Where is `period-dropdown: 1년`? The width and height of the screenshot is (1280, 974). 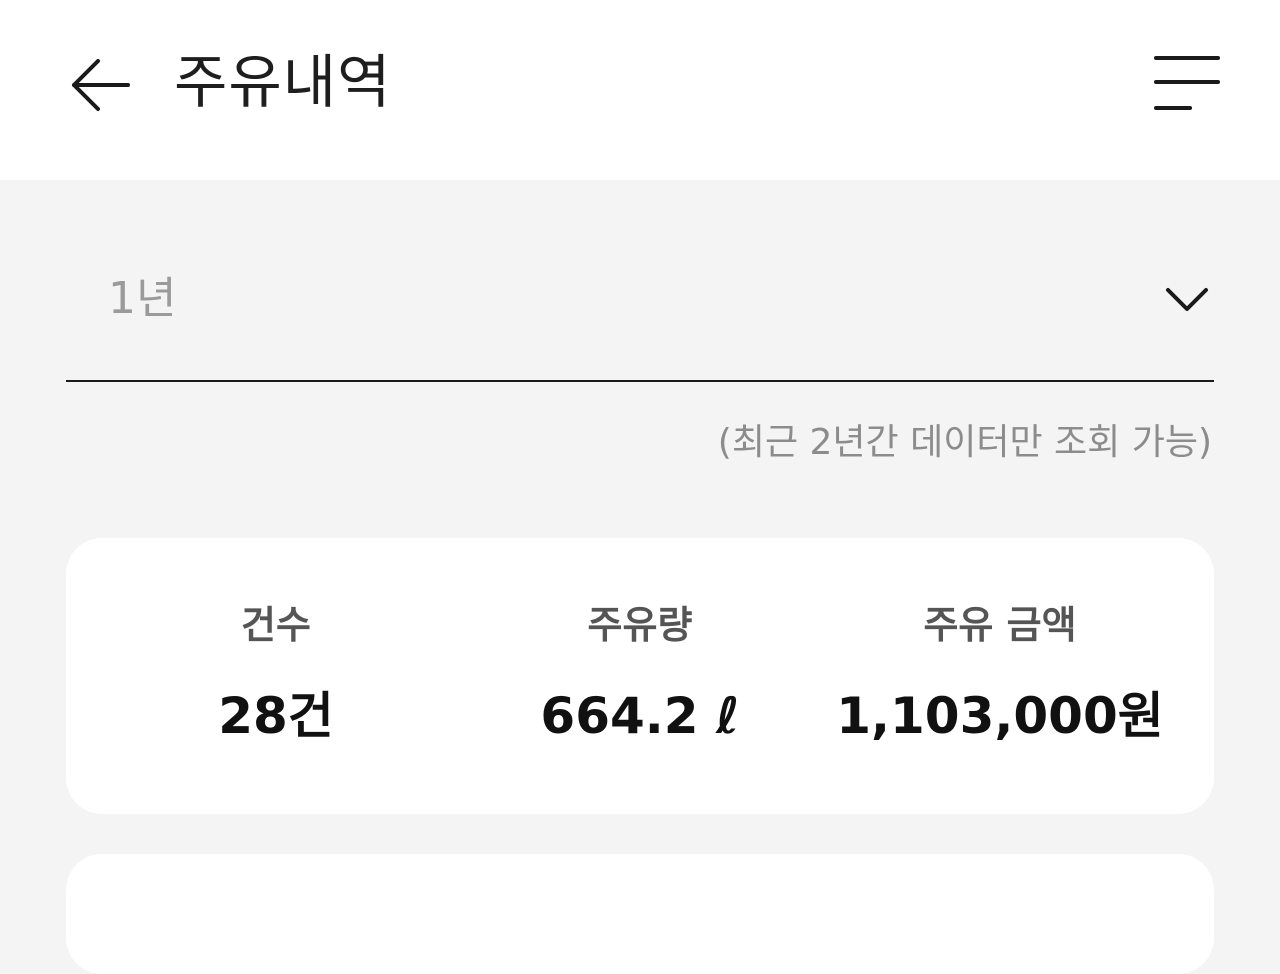
period-dropdown: 1년 is located at coordinates (640, 307).